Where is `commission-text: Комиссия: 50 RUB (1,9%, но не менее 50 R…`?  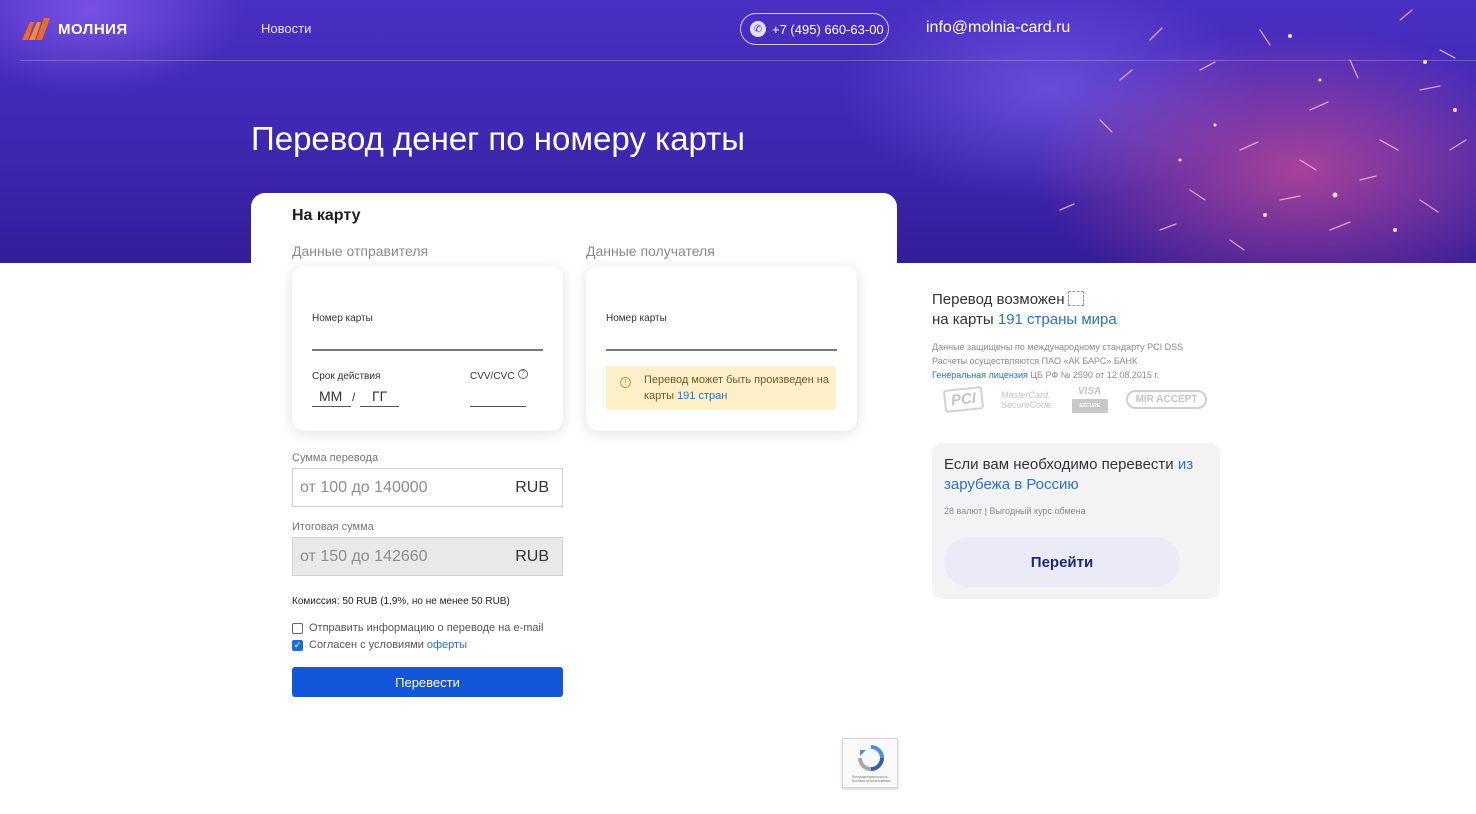
commission-text: Комиссия: 50 RUB (1,9%, но не менее 50 R… is located at coordinates (401, 601).